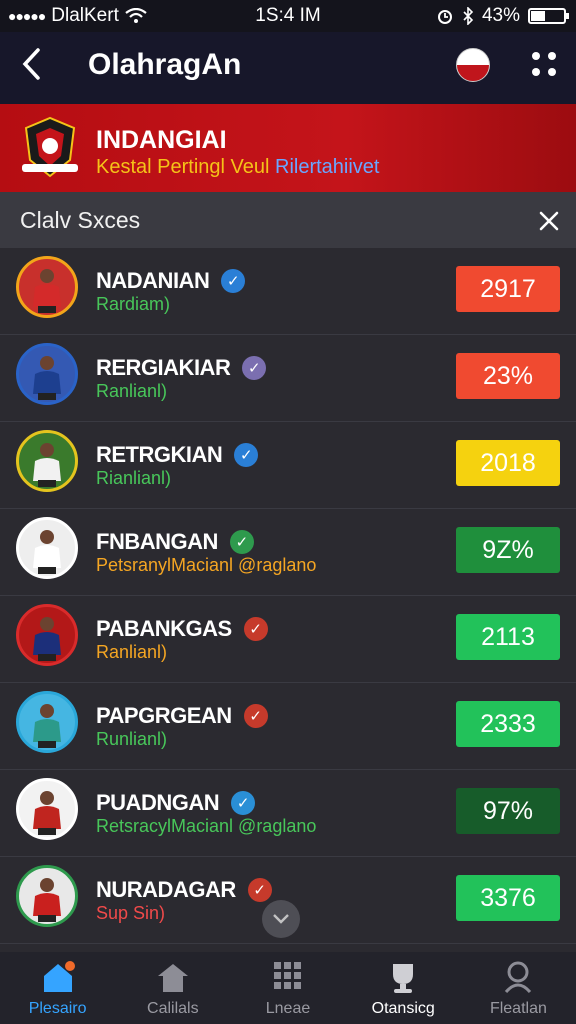 Image resolution: width=576 pixels, height=1024 pixels. Describe the element at coordinates (444, 17) in the screenshot. I see `alarm-icon` at that location.